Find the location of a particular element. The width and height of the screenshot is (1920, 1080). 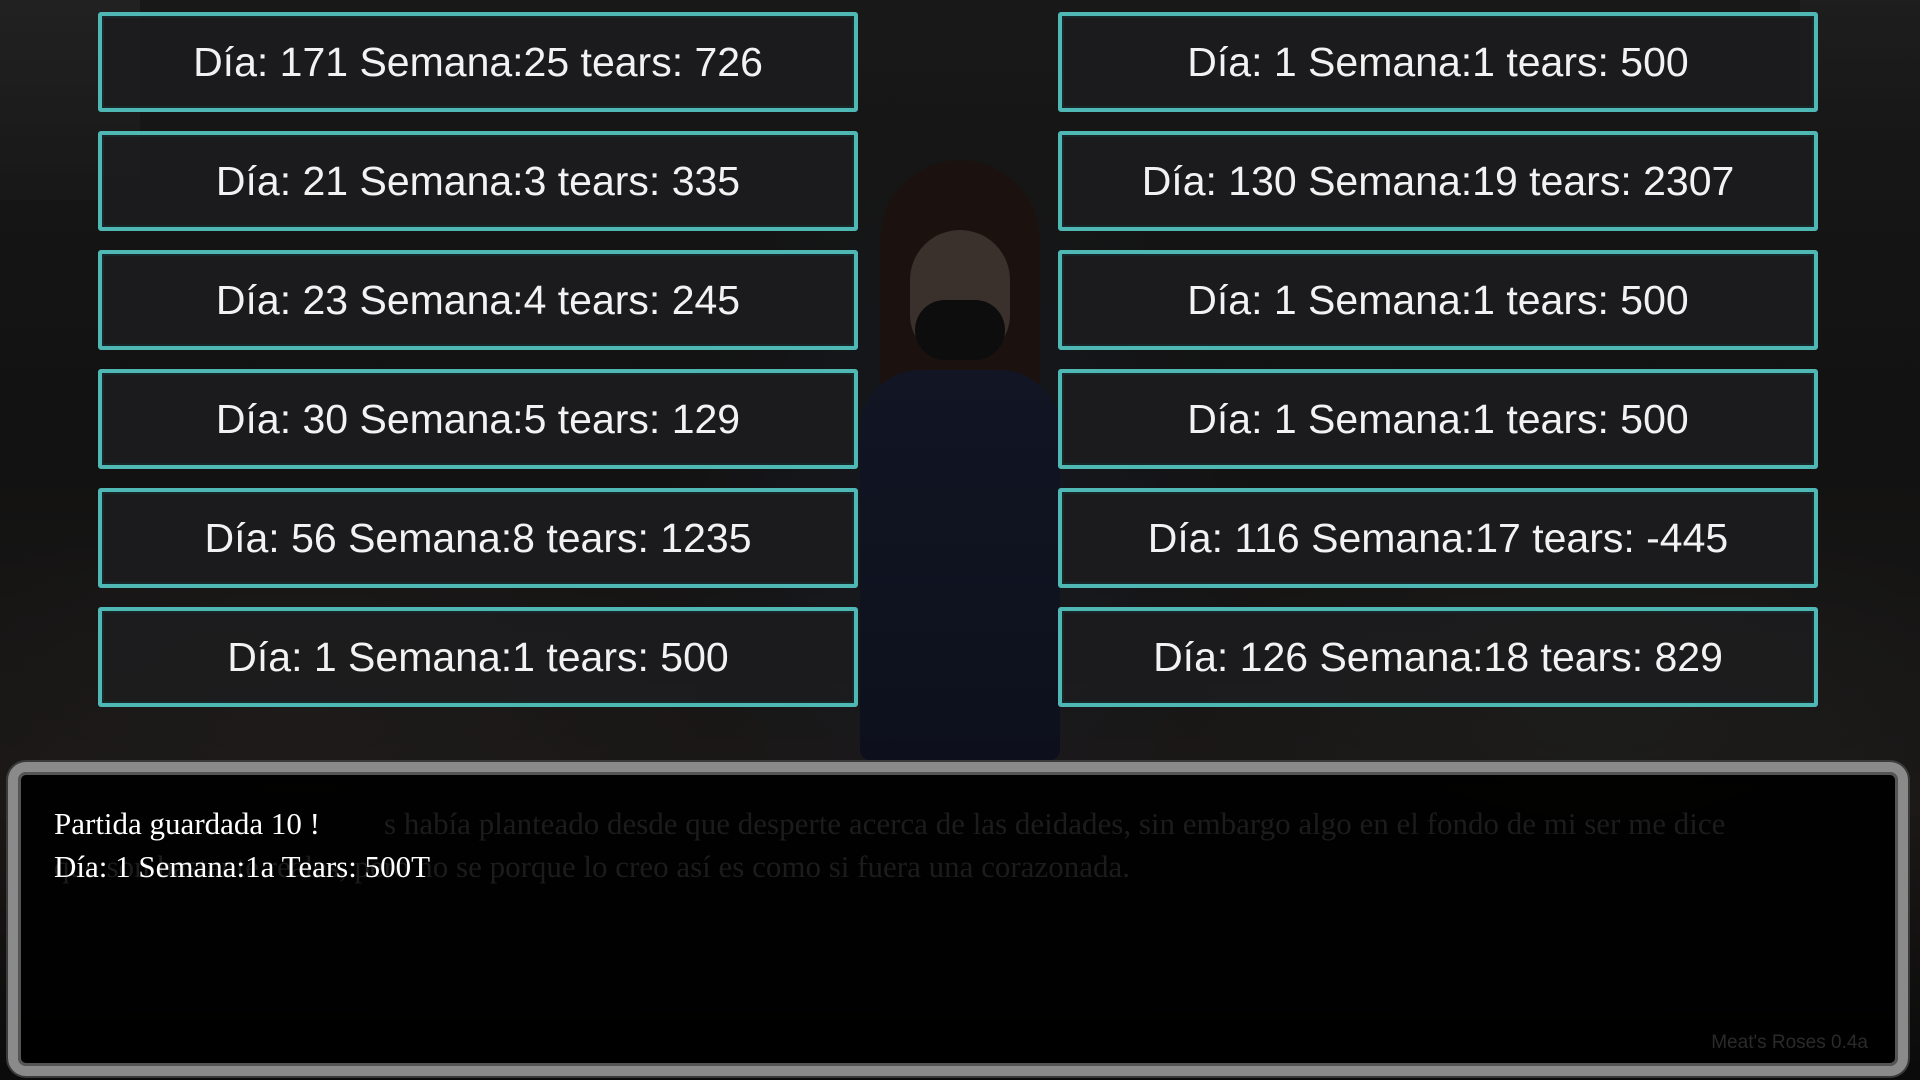

save-slot-1: Día: 171 Semana:25 tears: 726 is located at coordinates (478, 62).